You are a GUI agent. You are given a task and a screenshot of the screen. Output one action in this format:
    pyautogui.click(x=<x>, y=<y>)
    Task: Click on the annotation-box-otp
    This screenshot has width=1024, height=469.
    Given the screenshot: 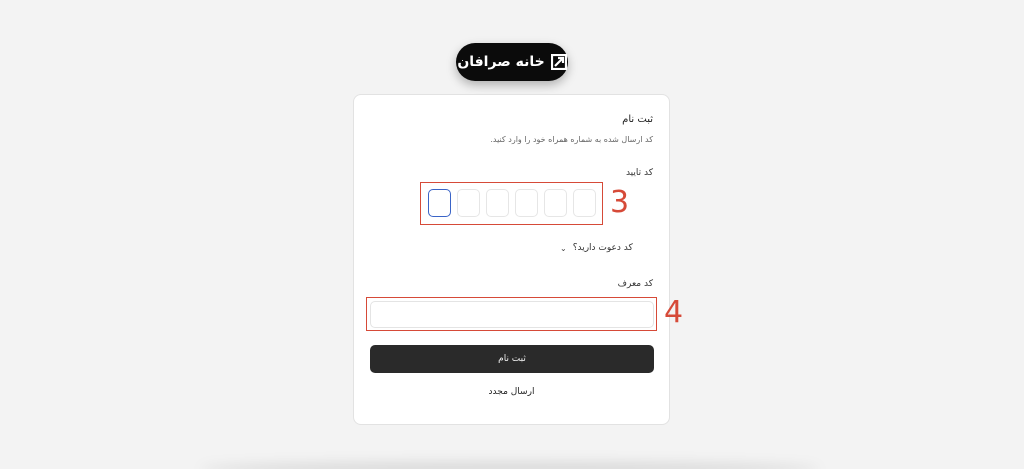 What is the action you would take?
    pyautogui.click(x=511, y=203)
    